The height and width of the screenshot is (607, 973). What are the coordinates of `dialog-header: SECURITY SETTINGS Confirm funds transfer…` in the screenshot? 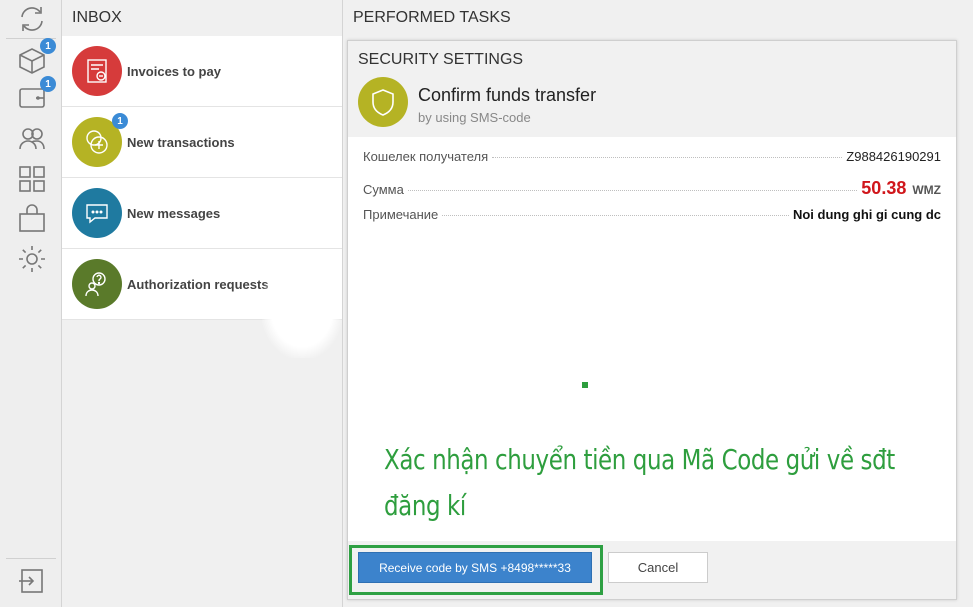 It's located at (652, 89).